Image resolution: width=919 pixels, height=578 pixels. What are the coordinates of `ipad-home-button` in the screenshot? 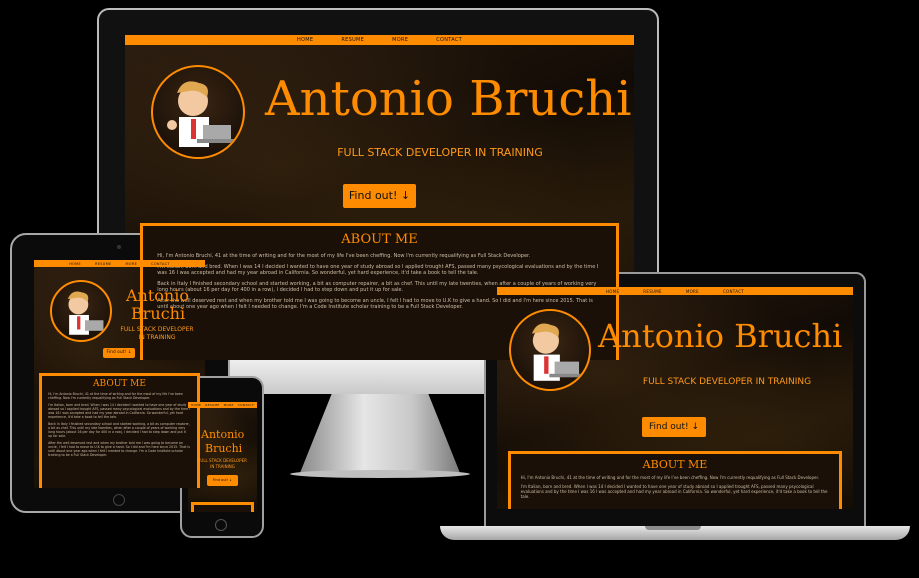 It's located at (119, 500).